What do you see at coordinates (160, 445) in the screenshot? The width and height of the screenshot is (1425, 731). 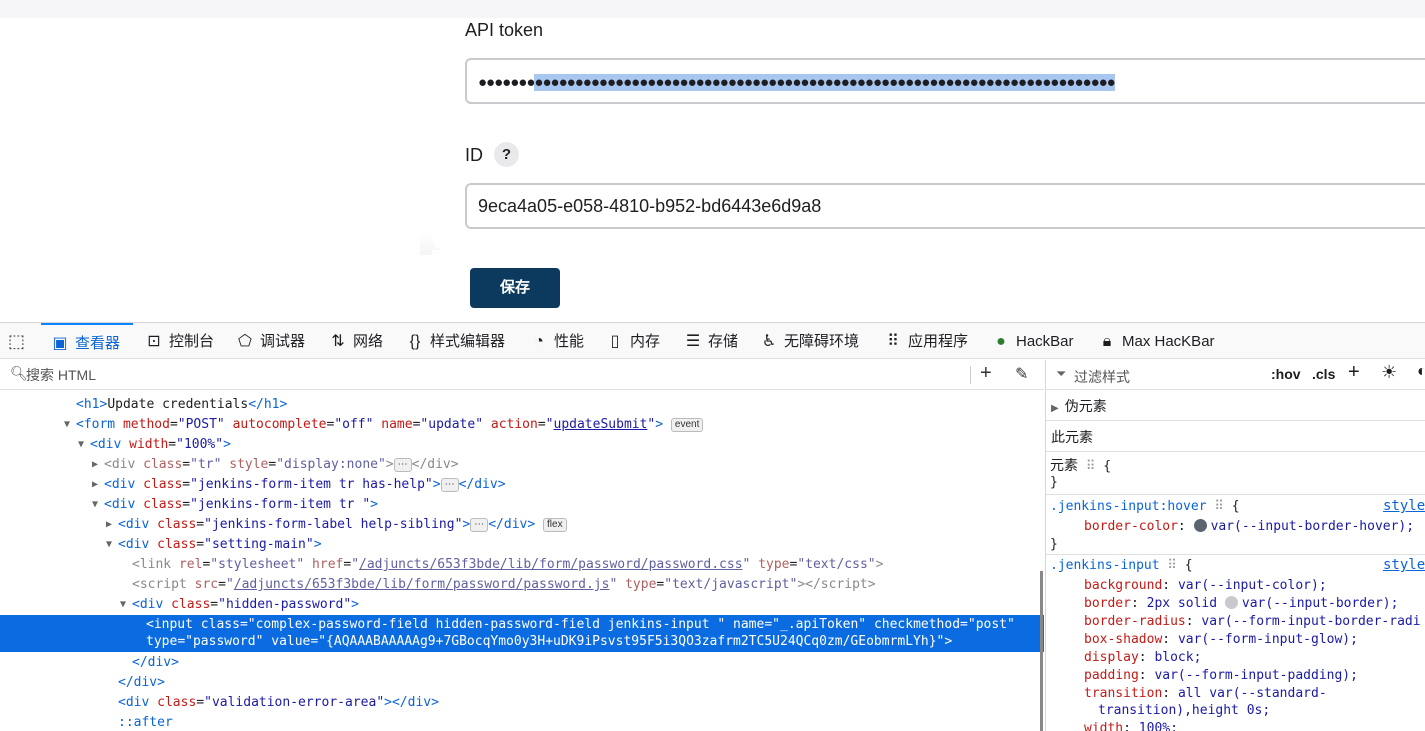 I see `markup-div-width-line: <div width="100%">` at bounding box center [160, 445].